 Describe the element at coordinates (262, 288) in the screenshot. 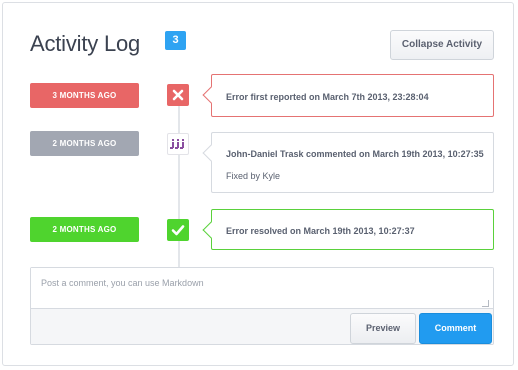

I see `comment-input` at that location.